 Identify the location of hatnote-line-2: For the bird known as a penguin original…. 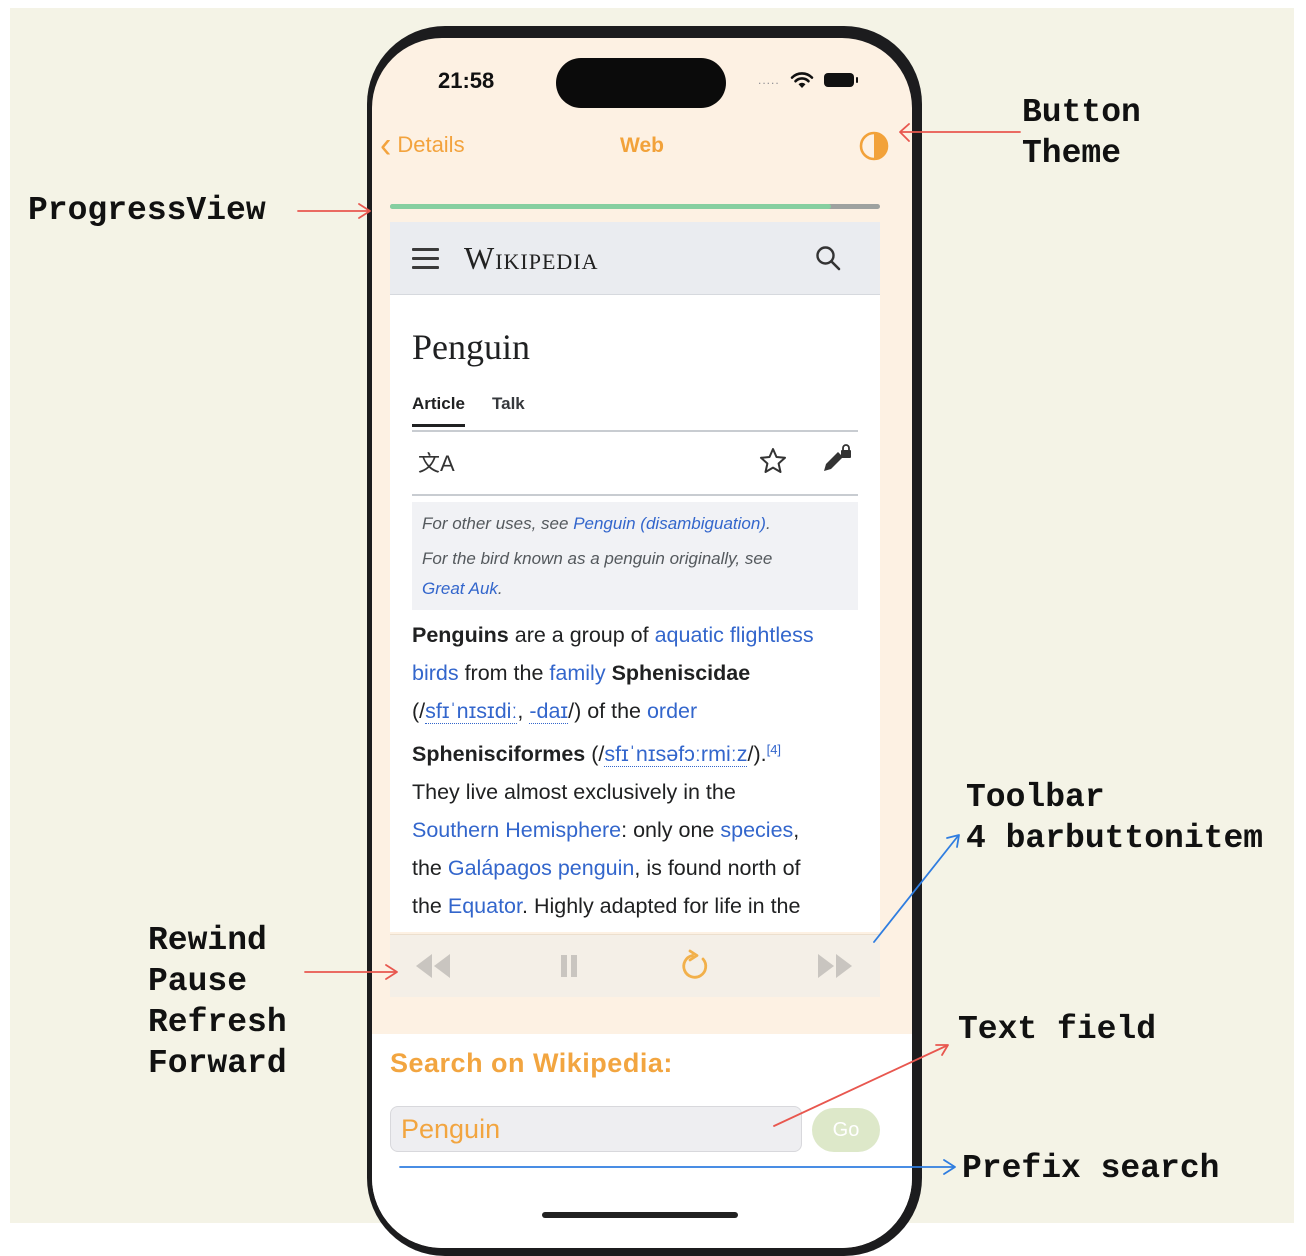
(597, 558).